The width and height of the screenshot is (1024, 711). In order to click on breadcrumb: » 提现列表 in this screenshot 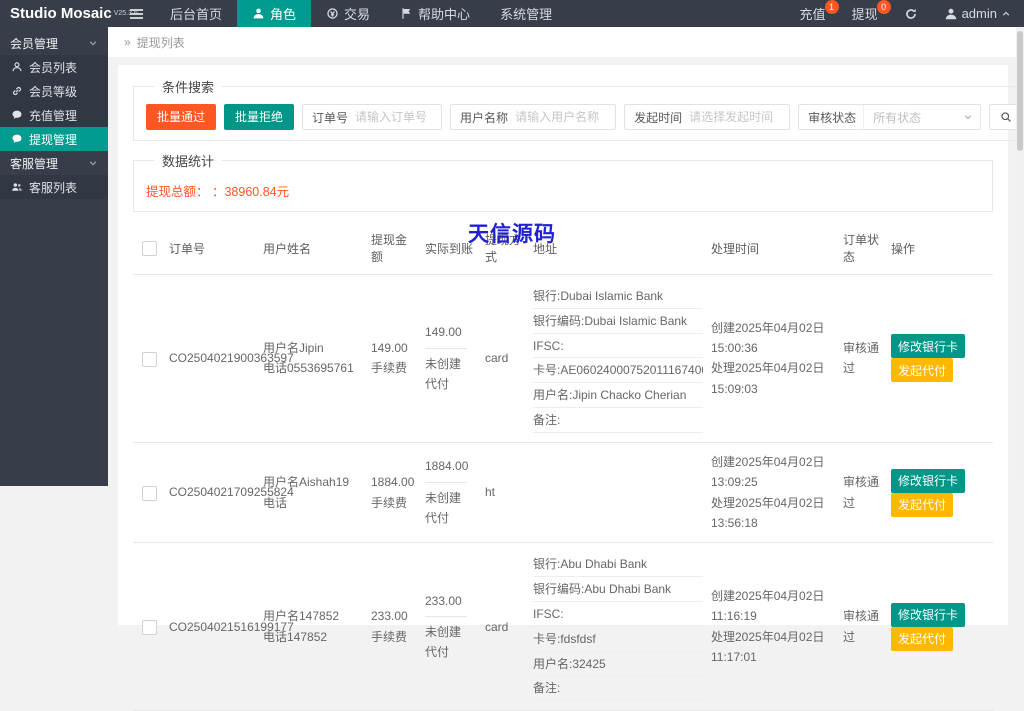, I will do `click(566, 42)`.